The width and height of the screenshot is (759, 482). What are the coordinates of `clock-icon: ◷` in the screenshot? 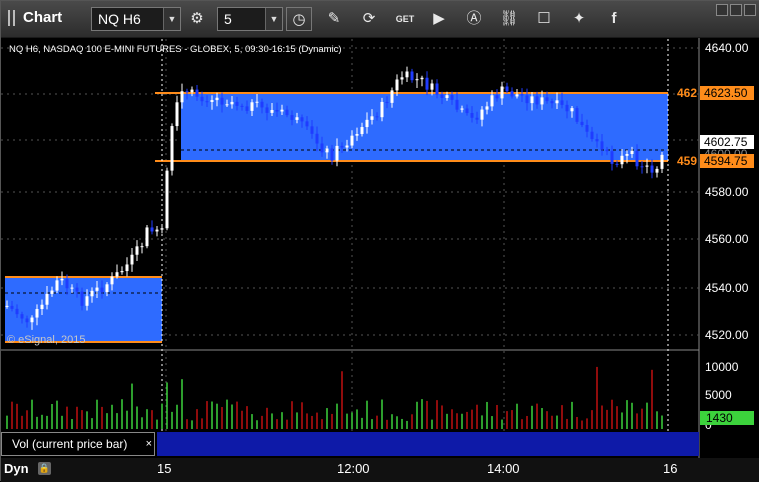 It's located at (299, 19).